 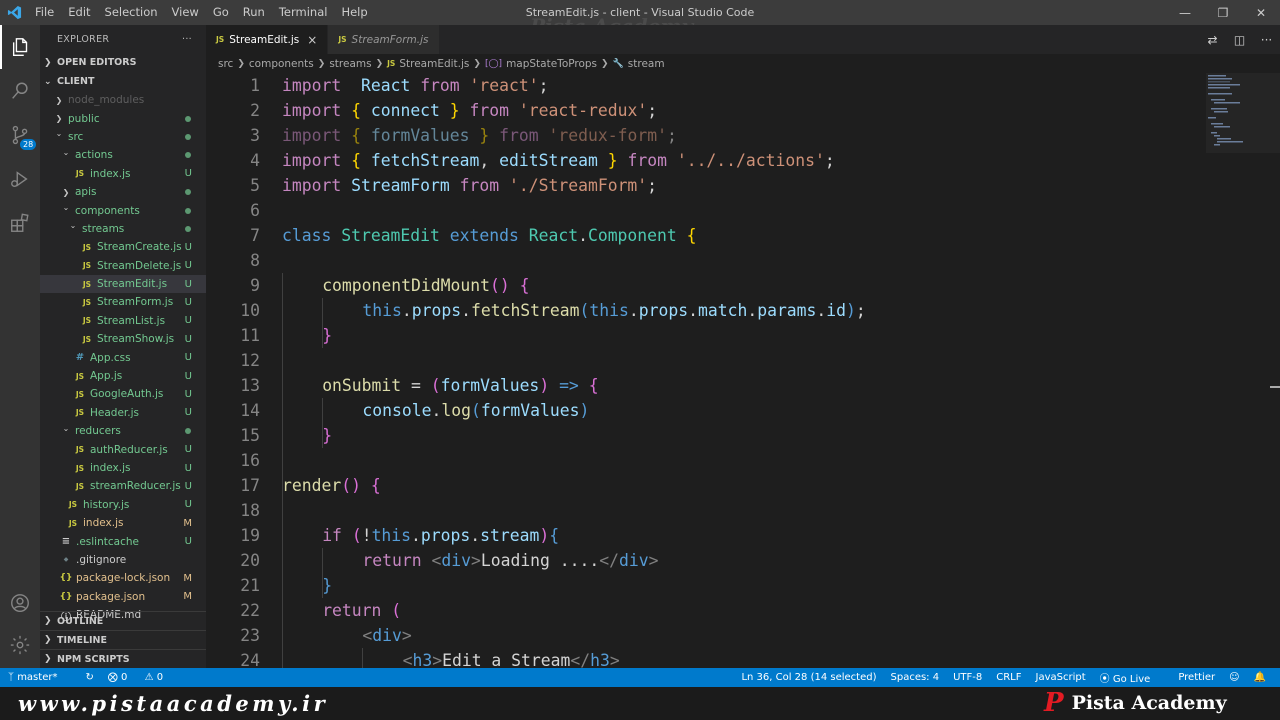 I want to click on tree-item: ❯ apis, so click(x=123, y=192).